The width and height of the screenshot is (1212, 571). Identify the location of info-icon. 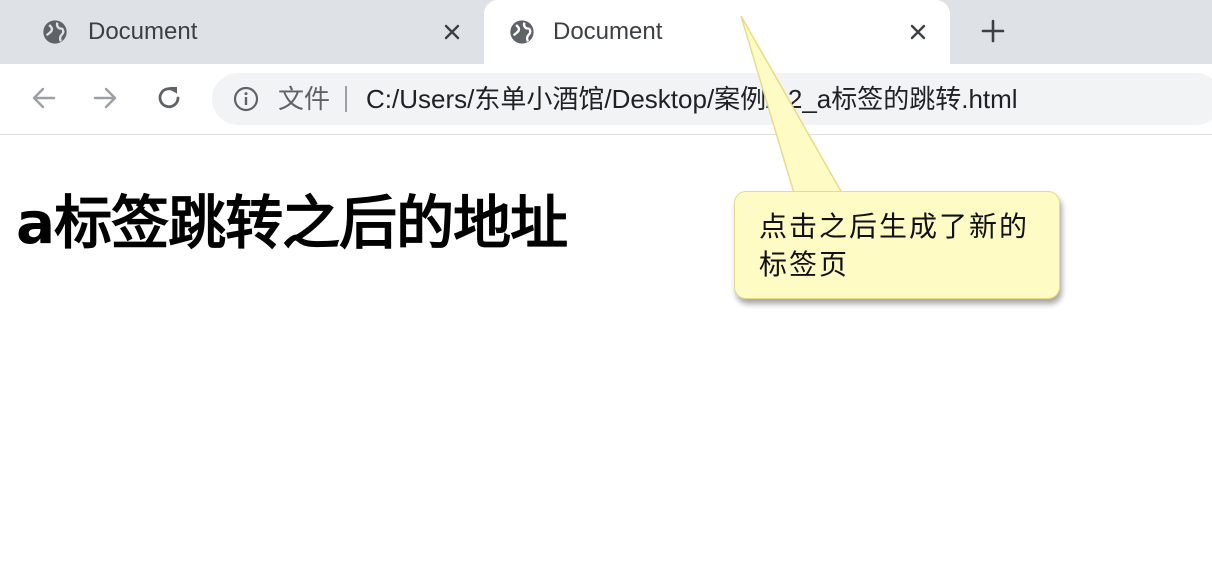
(246, 99).